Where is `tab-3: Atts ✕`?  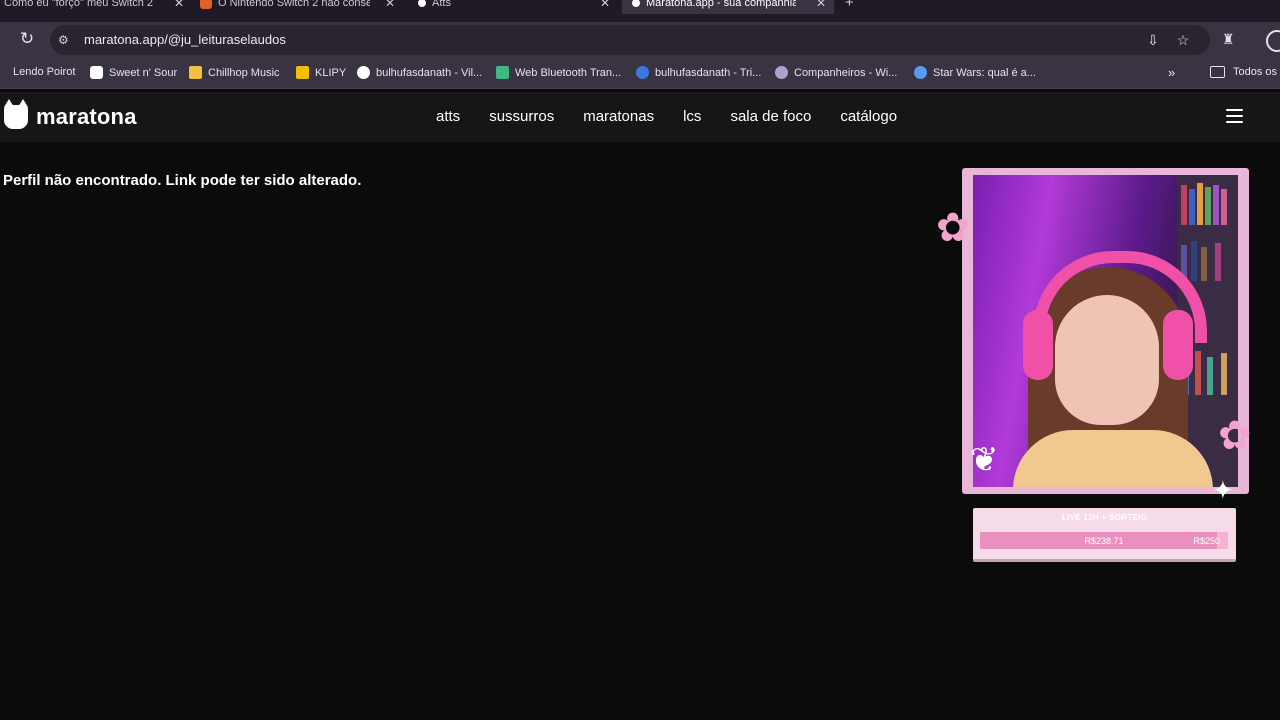 tab-3: Atts ✕ is located at coordinates (514, 7).